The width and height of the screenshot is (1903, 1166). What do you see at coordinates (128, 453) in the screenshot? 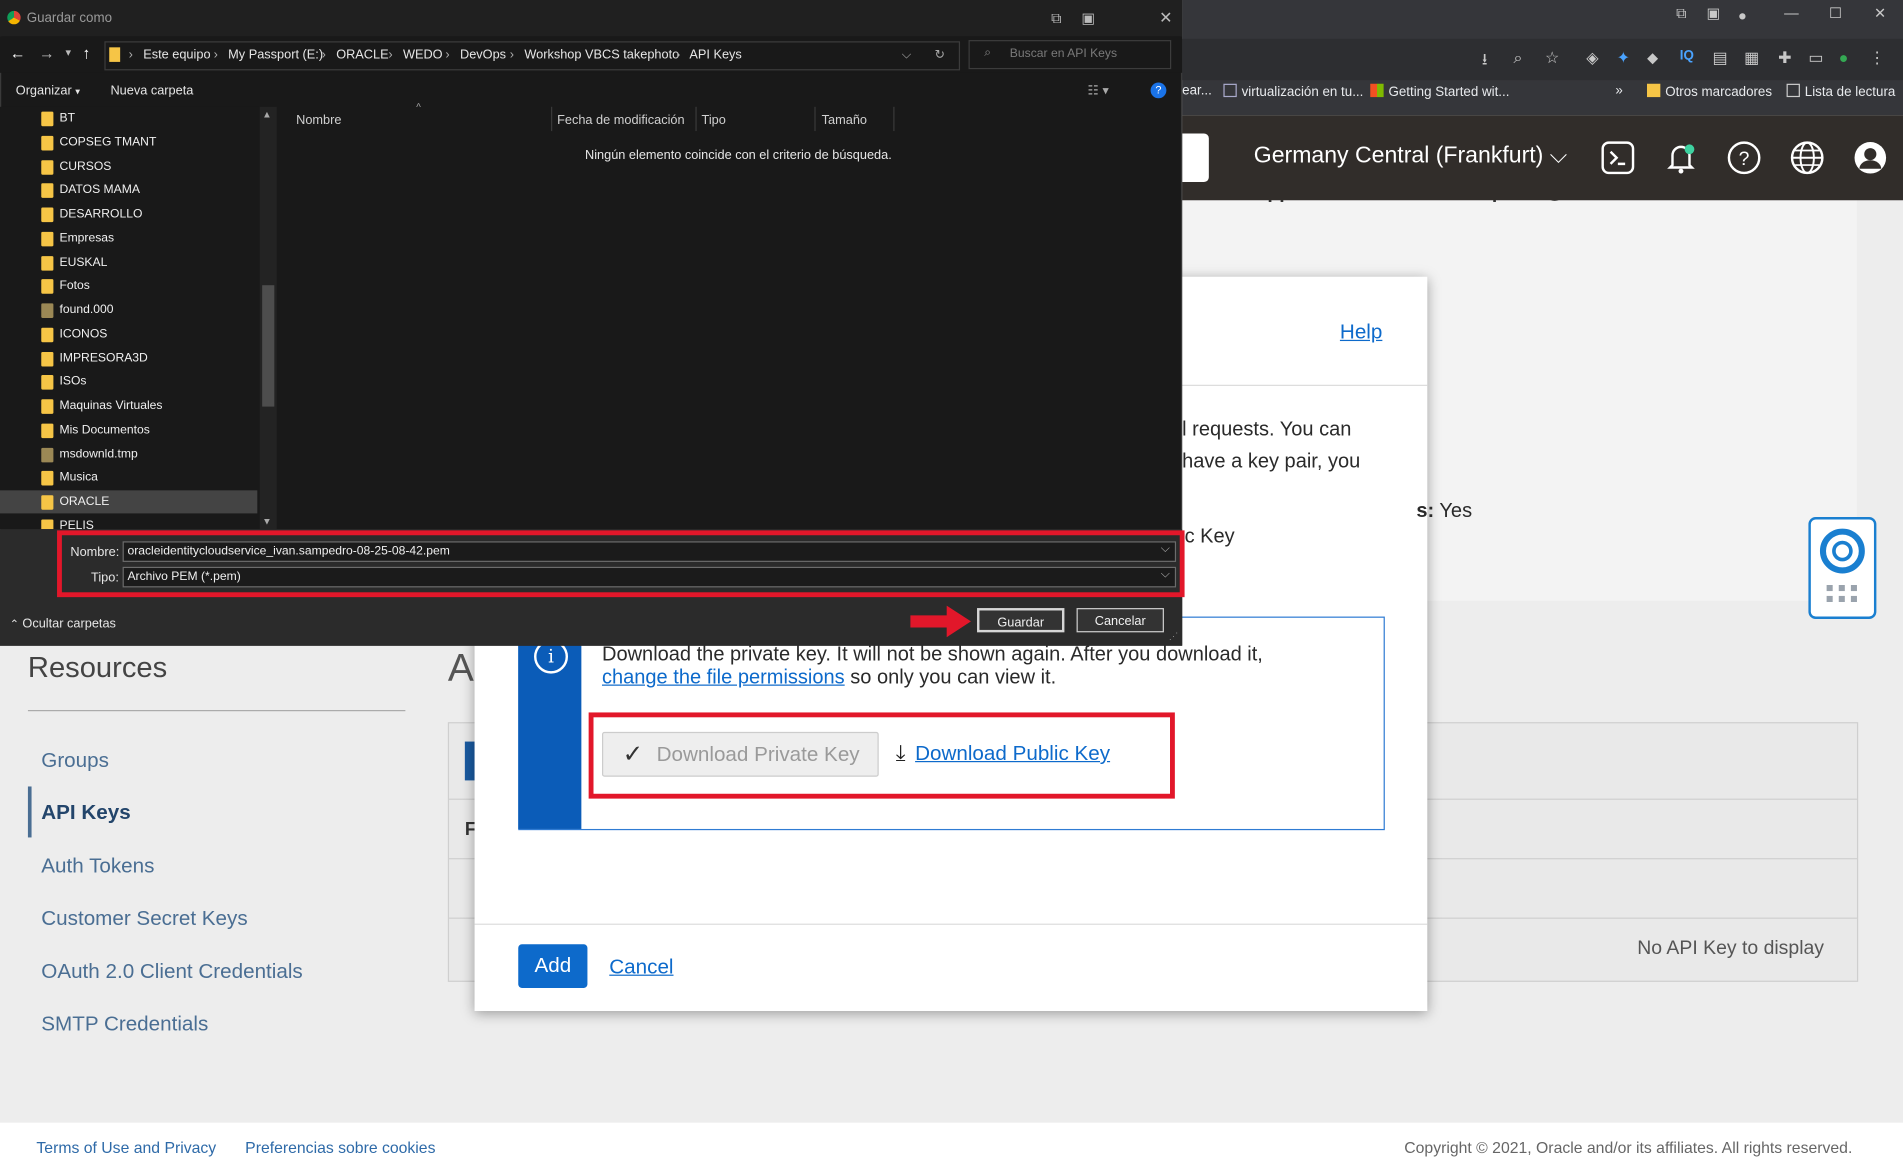
I see `folder-tree-item: msdownld.tmp` at bounding box center [128, 453].